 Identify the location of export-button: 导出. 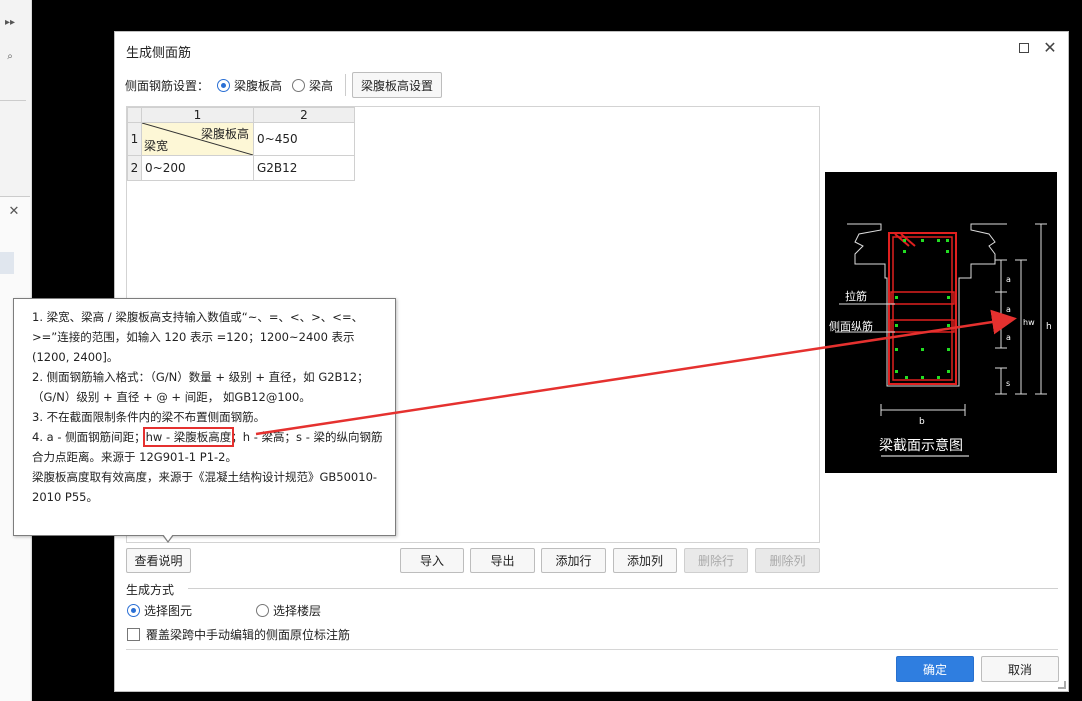
(502, 560).